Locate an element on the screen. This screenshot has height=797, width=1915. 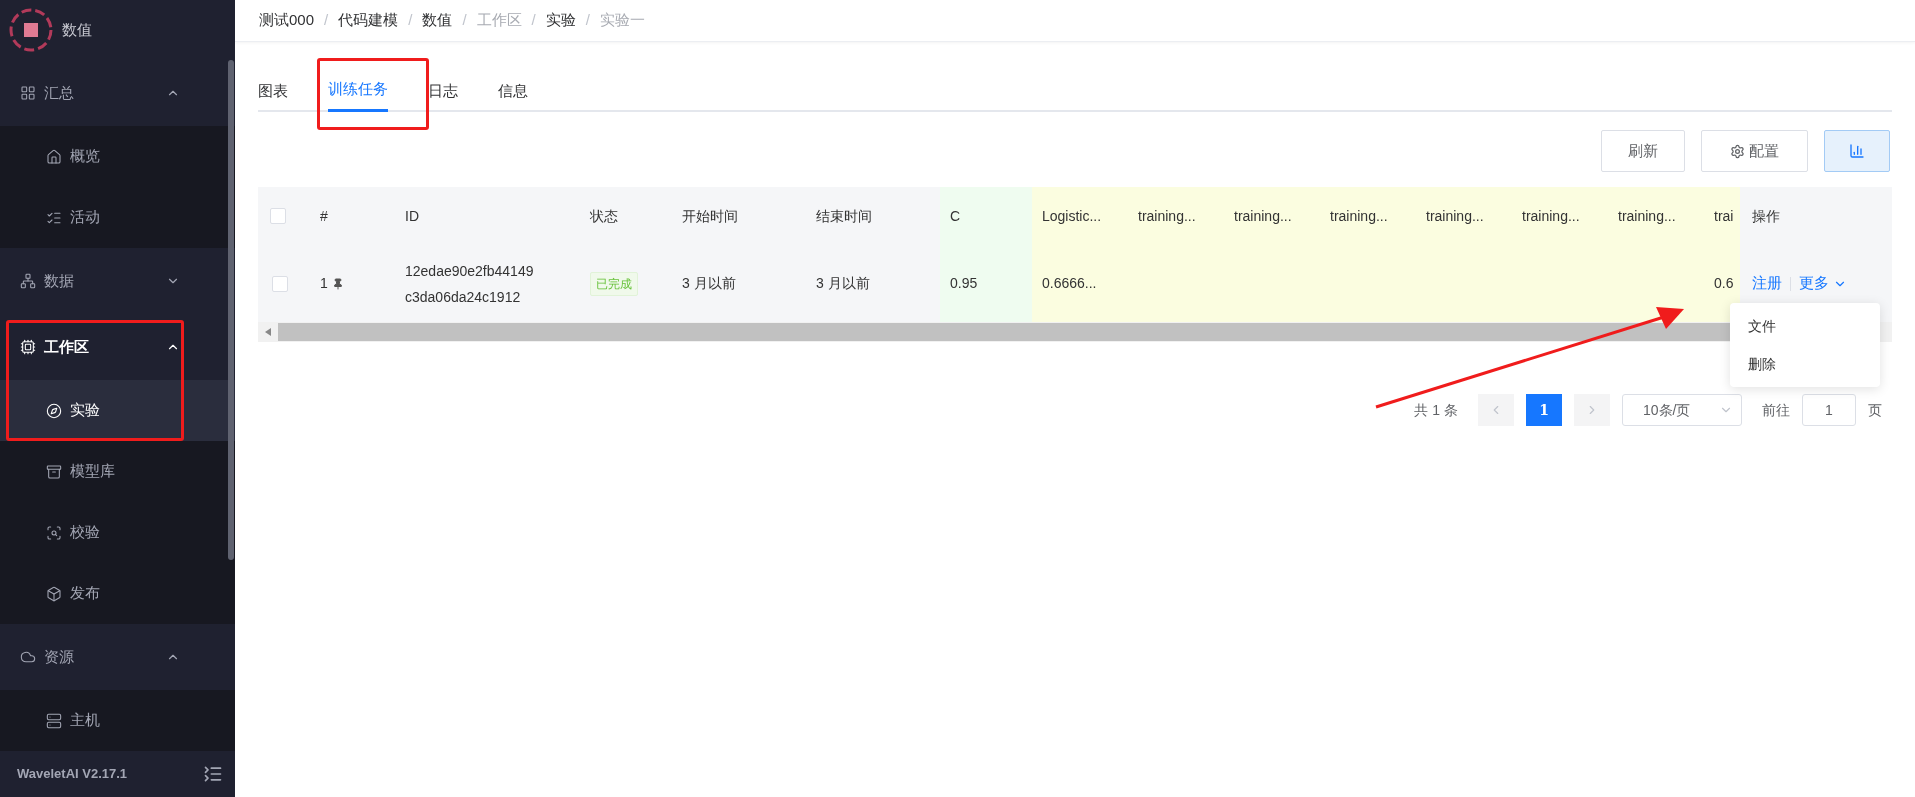
logo-icon is located at coordinates (31, 30).